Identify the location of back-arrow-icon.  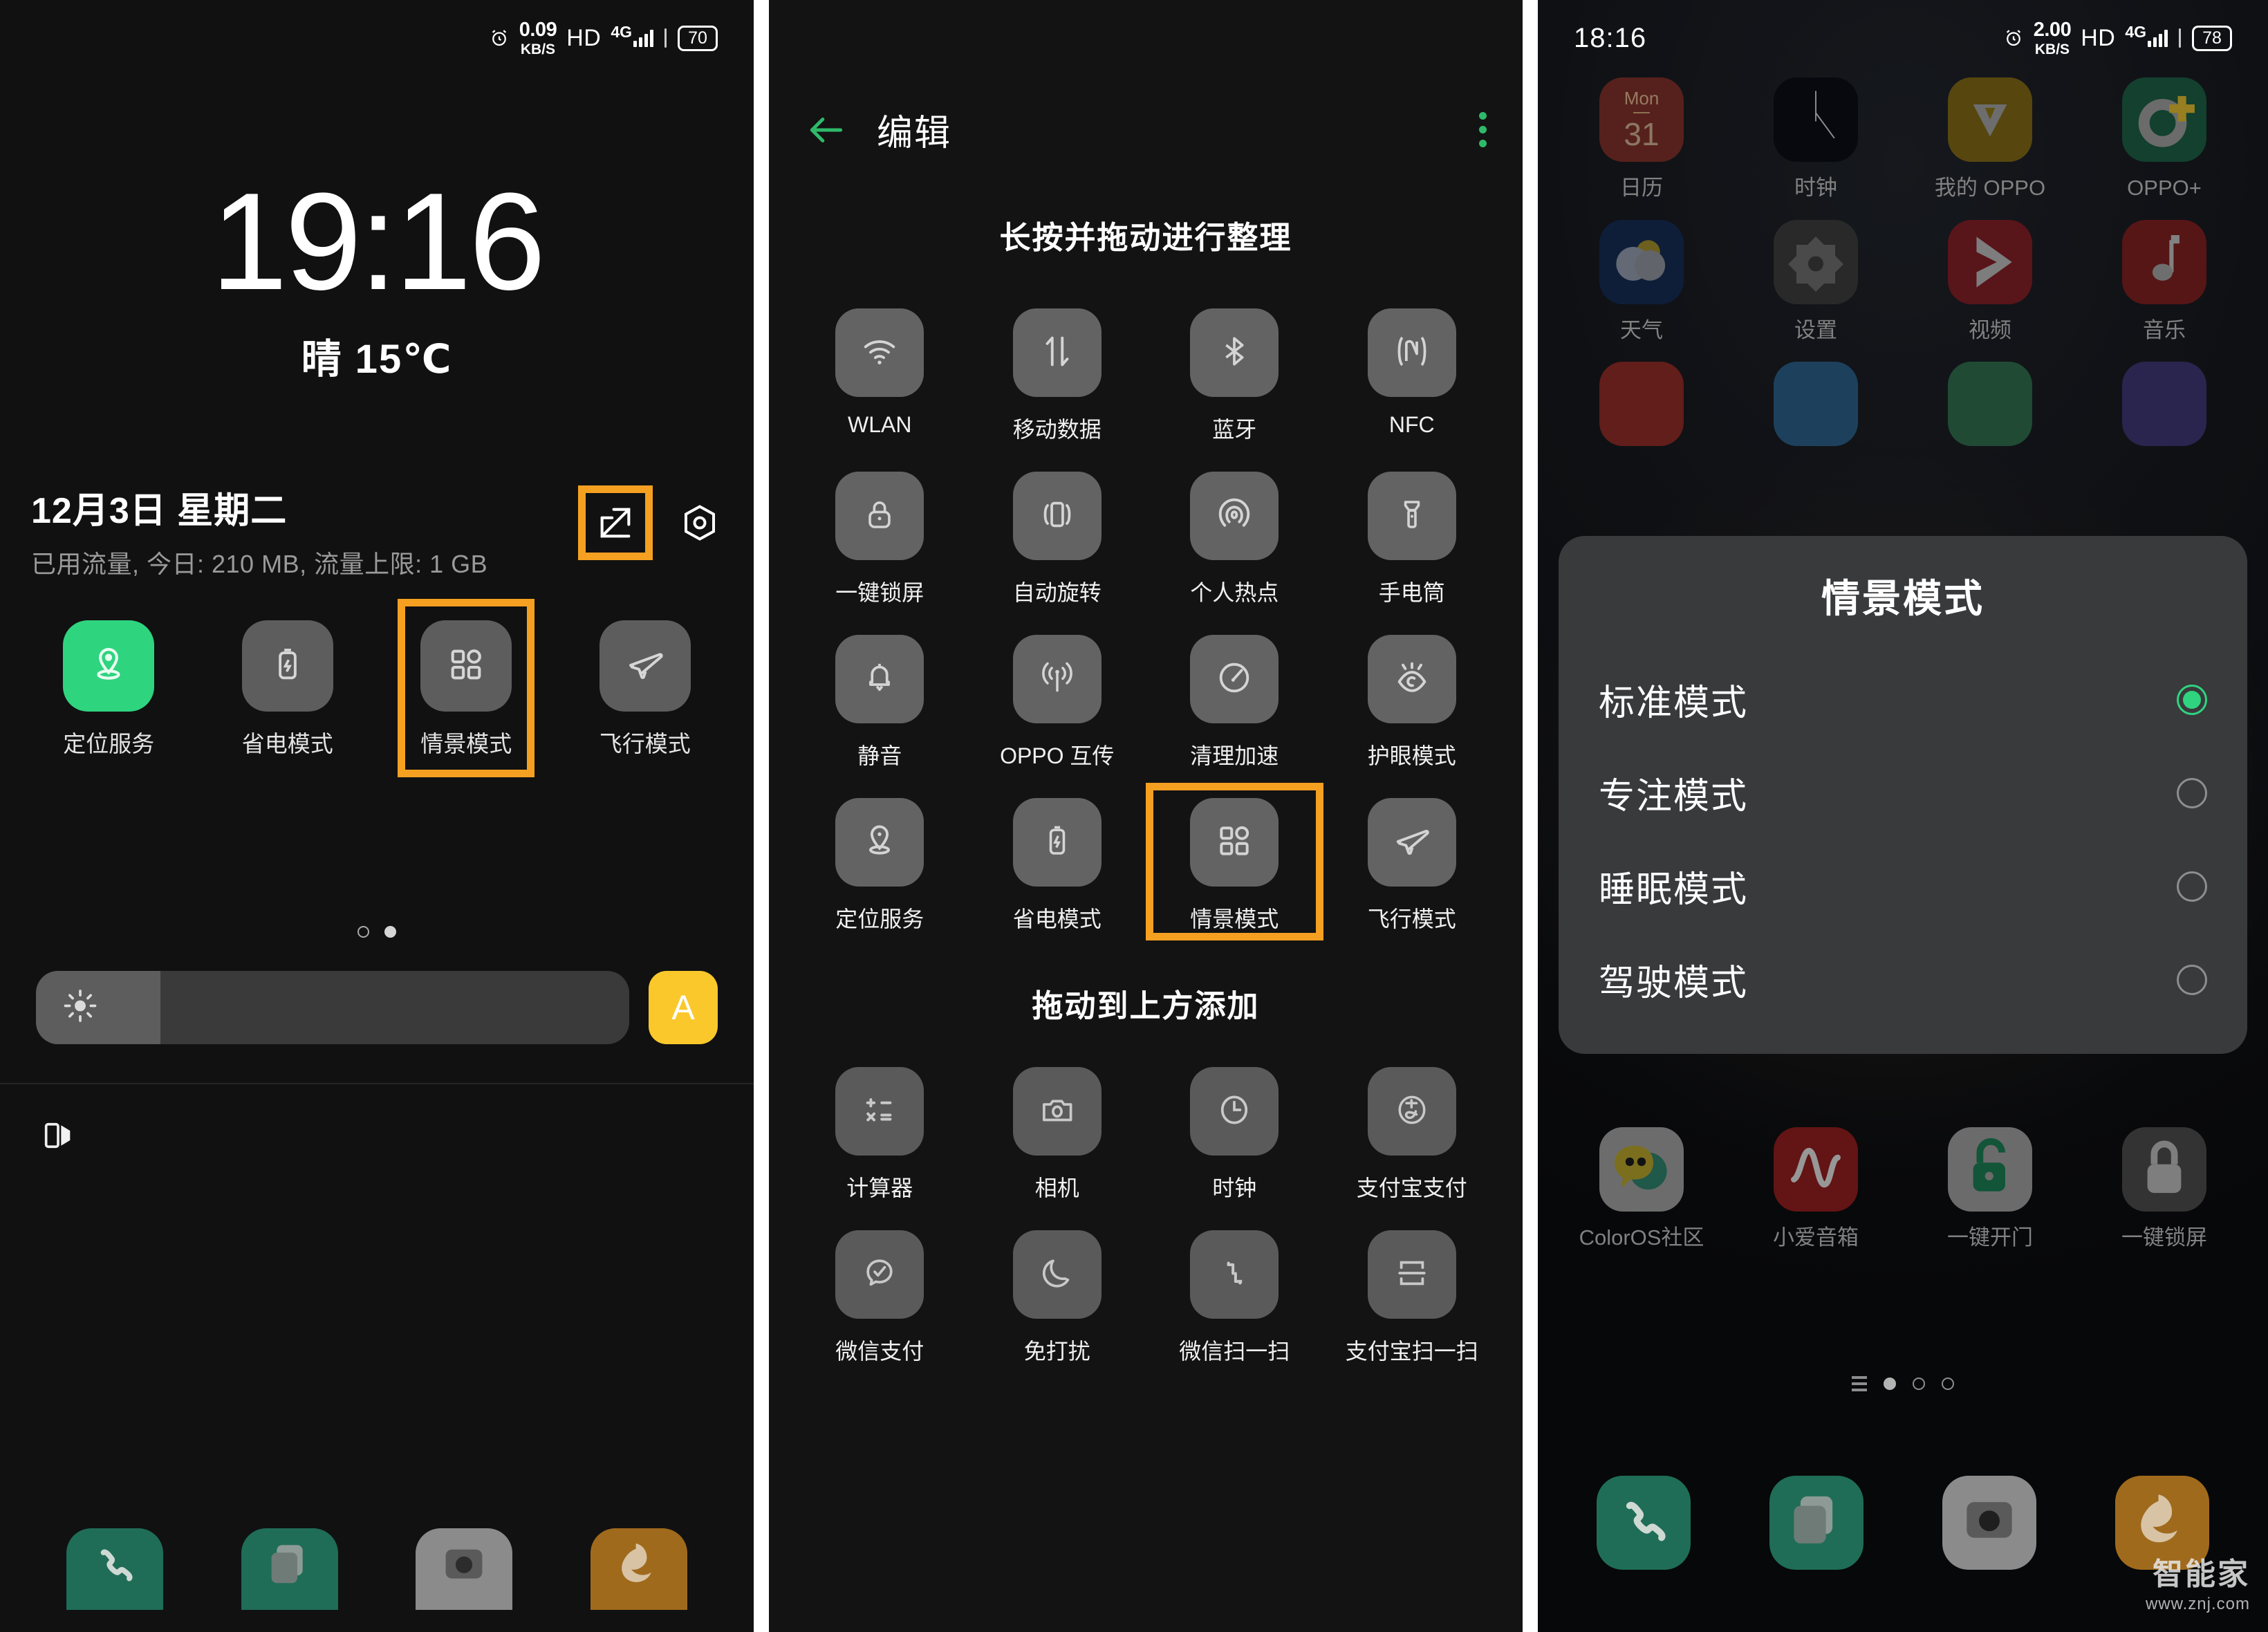
(826, 130).